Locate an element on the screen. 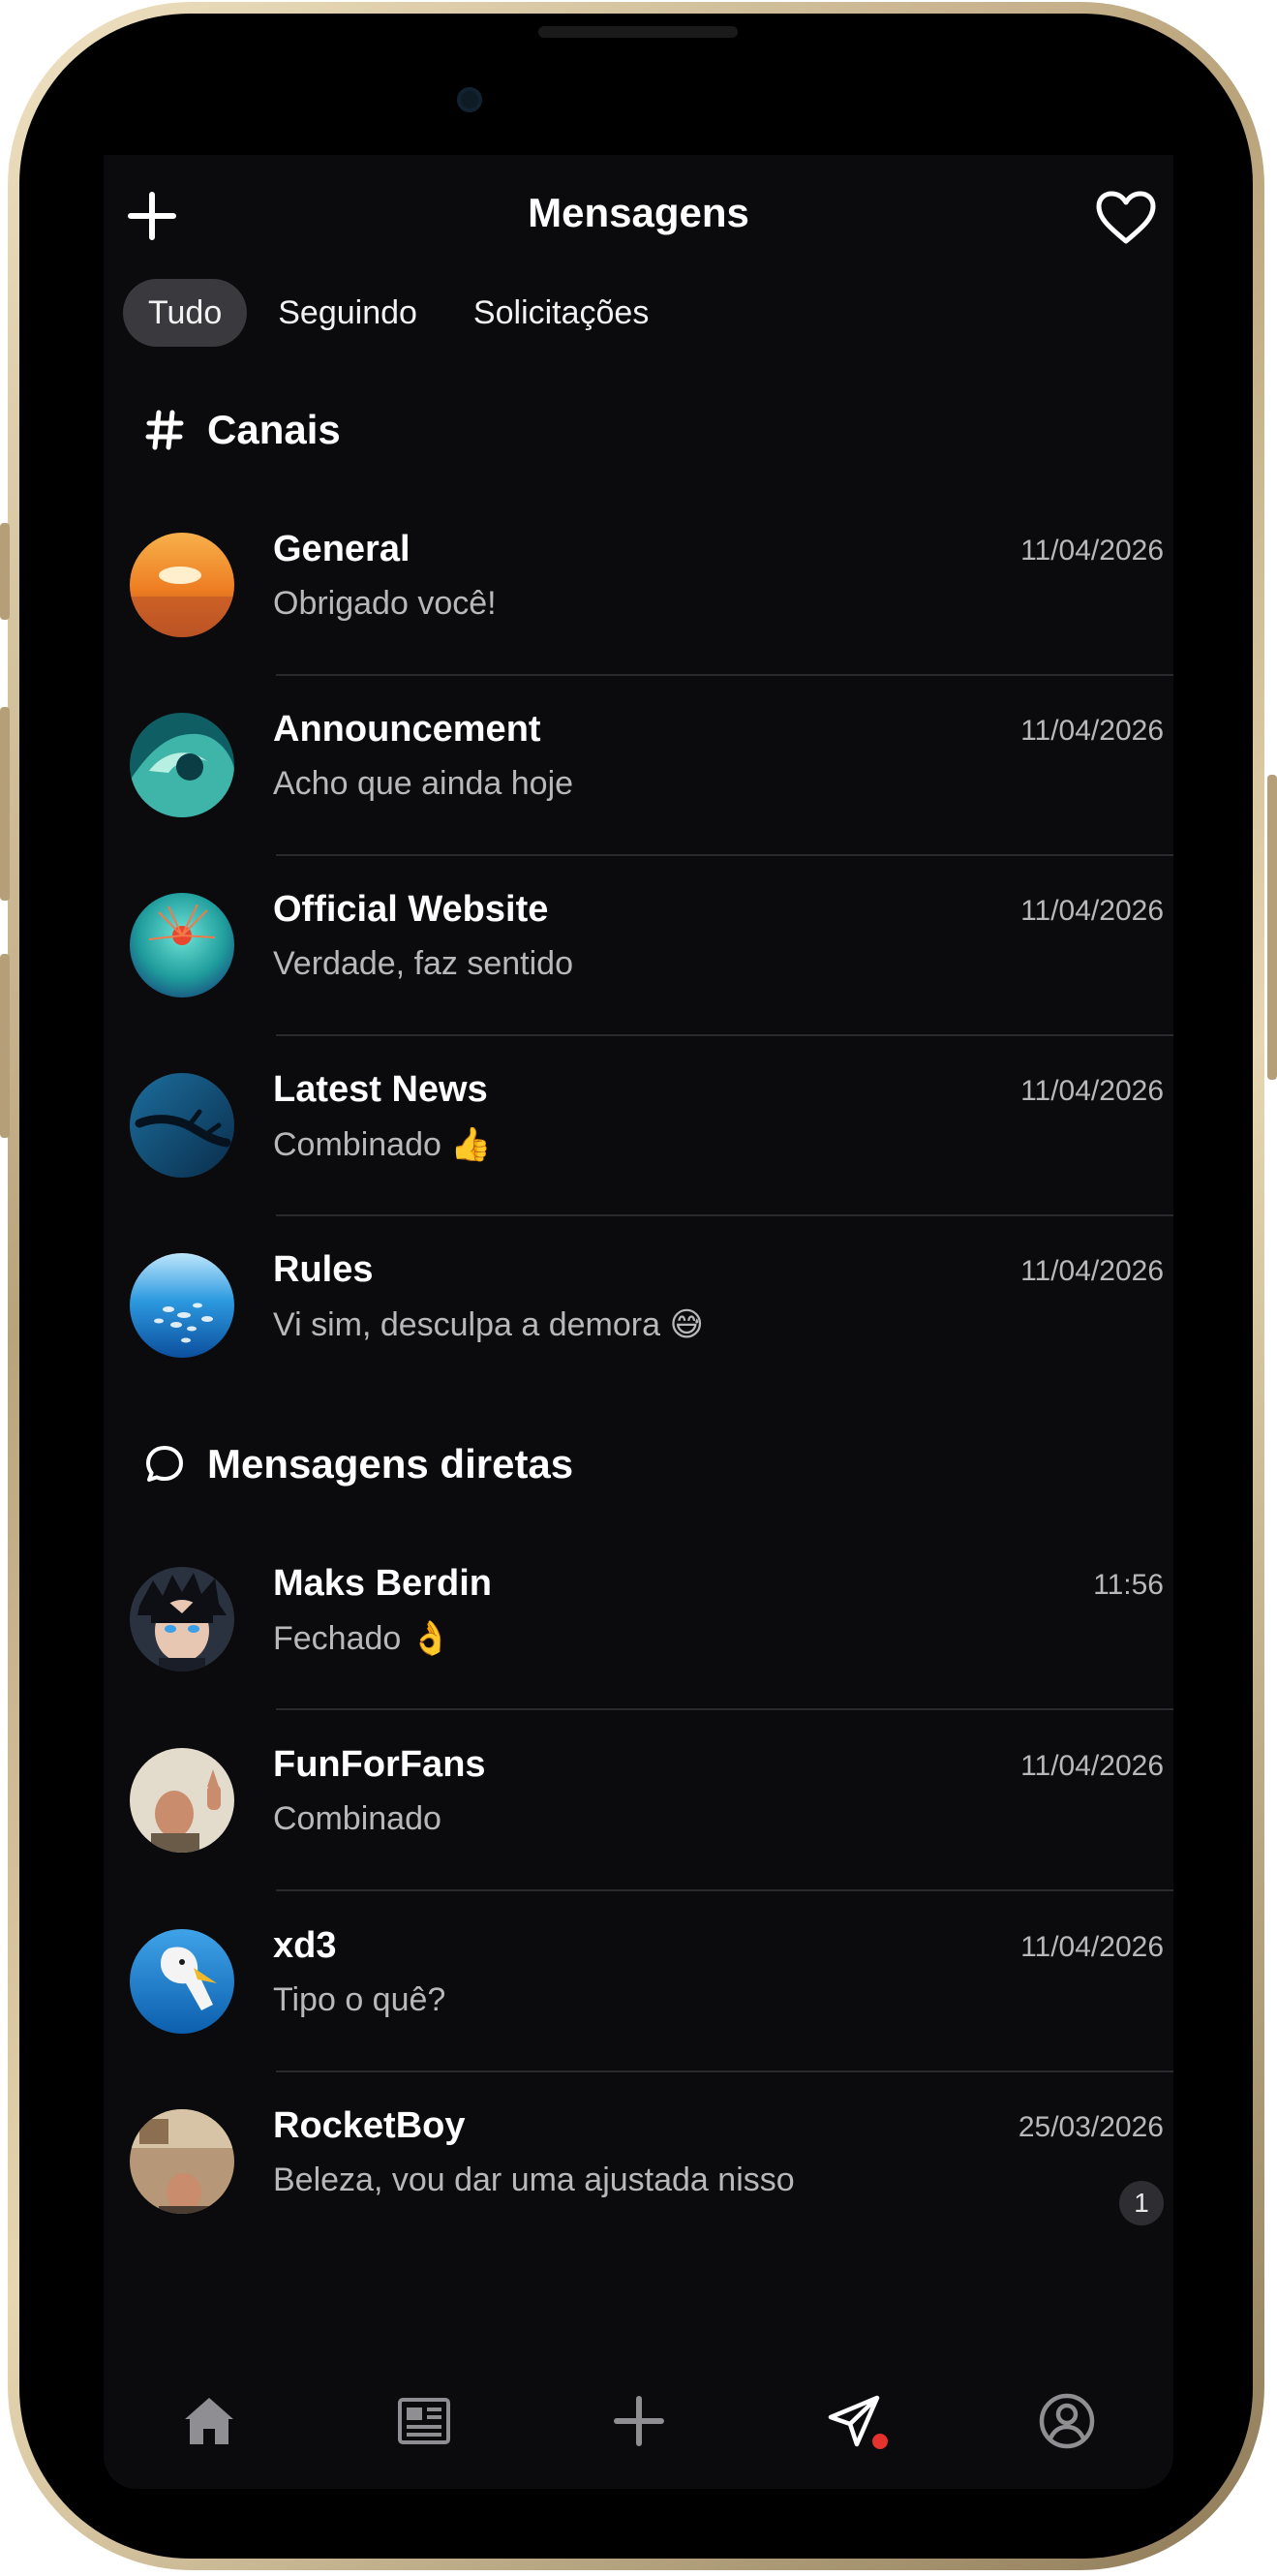 This screenshot has height=2576, width=1277. nav-home is located at coordinates (209, 2421).